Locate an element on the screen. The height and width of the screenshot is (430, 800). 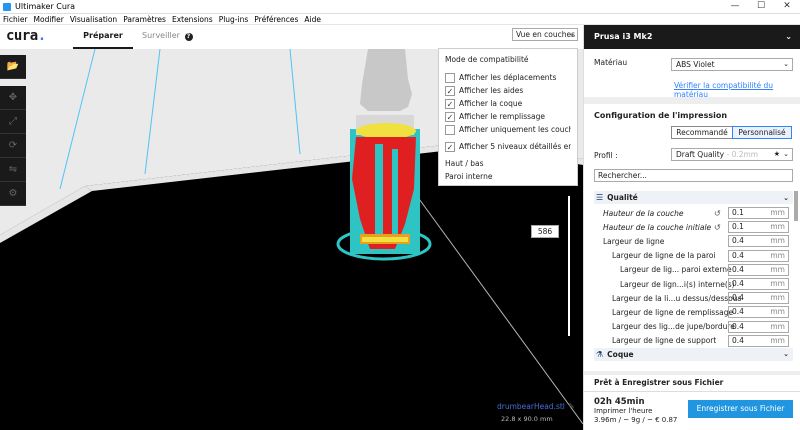
rotate-tool-button: ⟳ is located at coordinates (13, 146).